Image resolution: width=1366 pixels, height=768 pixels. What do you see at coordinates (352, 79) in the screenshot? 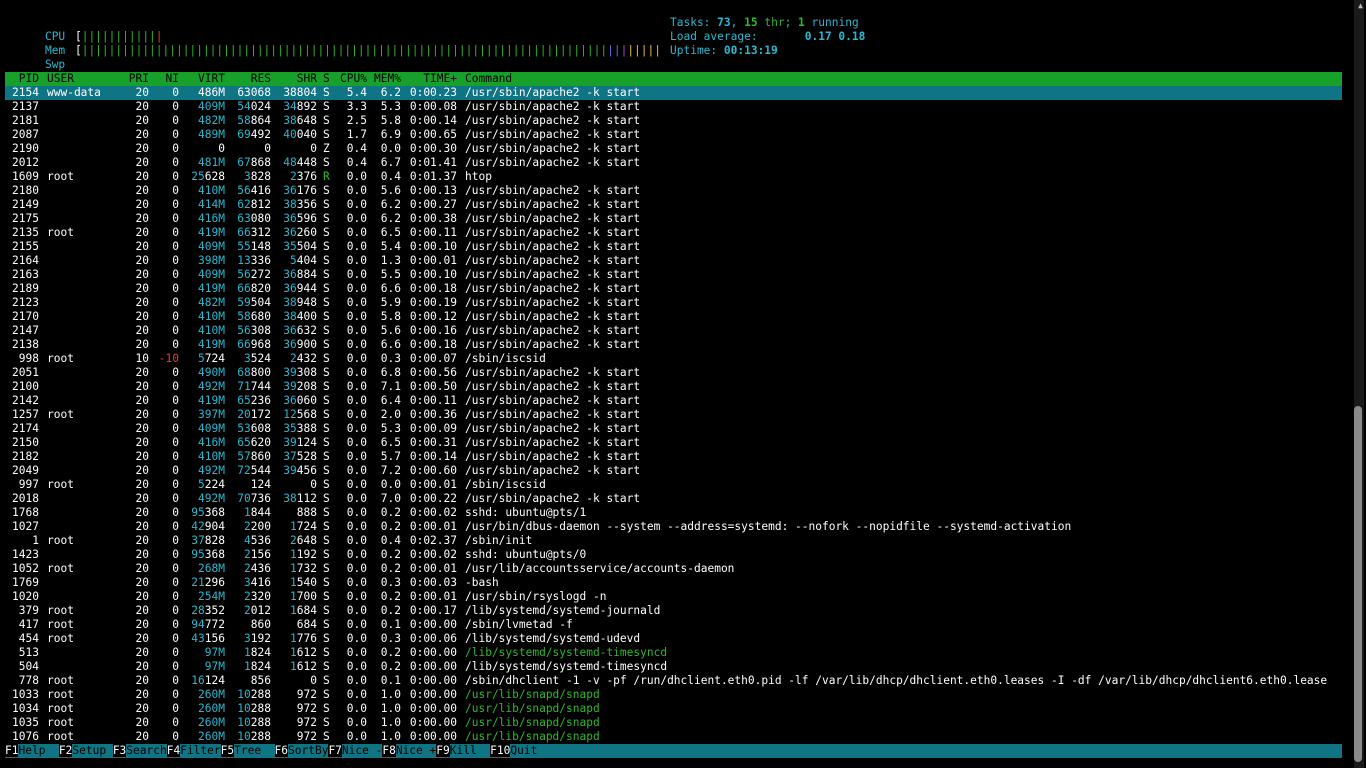
I see `column-header-cpu: CPU%` at bounding box center [352, 79].